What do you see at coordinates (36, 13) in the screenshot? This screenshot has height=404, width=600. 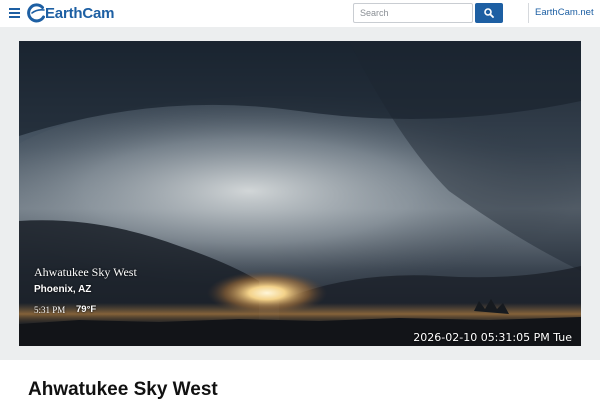 I see `earthcam-swoosh-icon` at bounding box center [36, 13].